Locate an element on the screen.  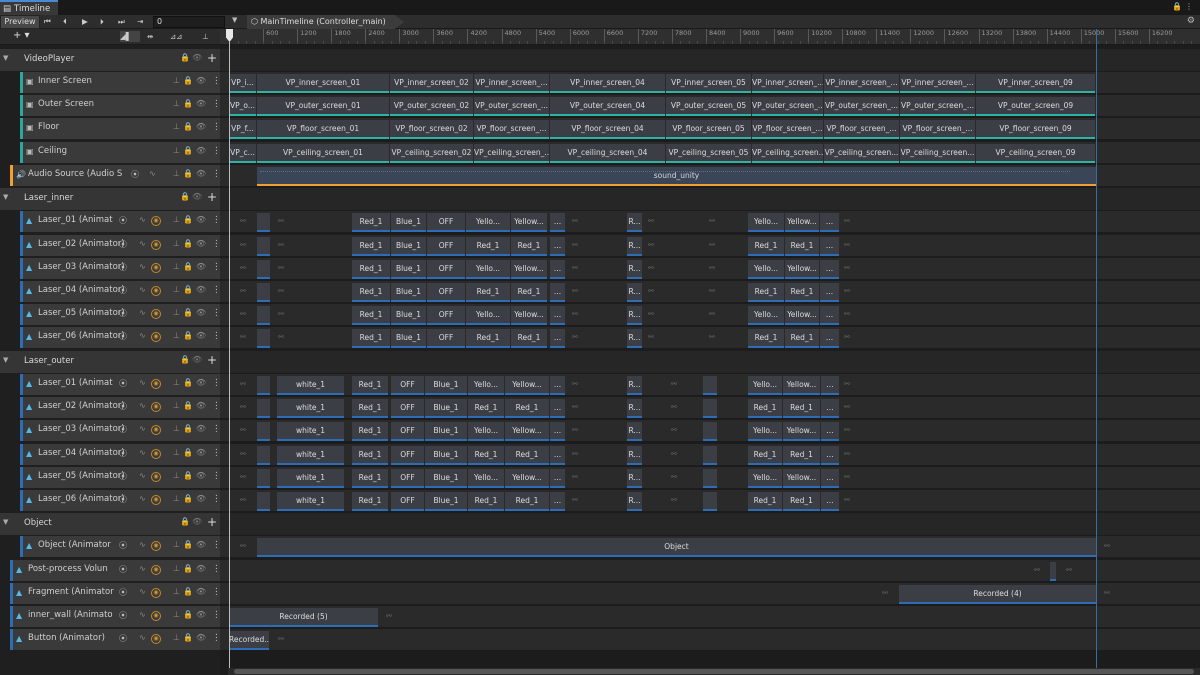
track-header-li4: ▲ Laser_04 (Animator) ⦿ ∿ ◉ ⊥🔒👁 ⋮ is located at coordinates (120, 291).